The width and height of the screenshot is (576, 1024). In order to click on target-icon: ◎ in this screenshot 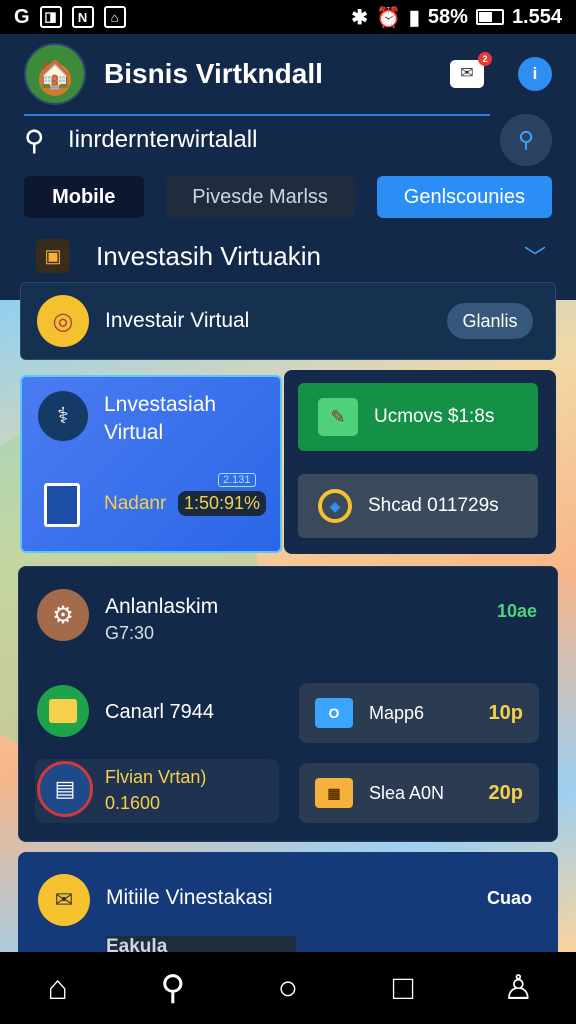, I will do `click(63, 321)`.